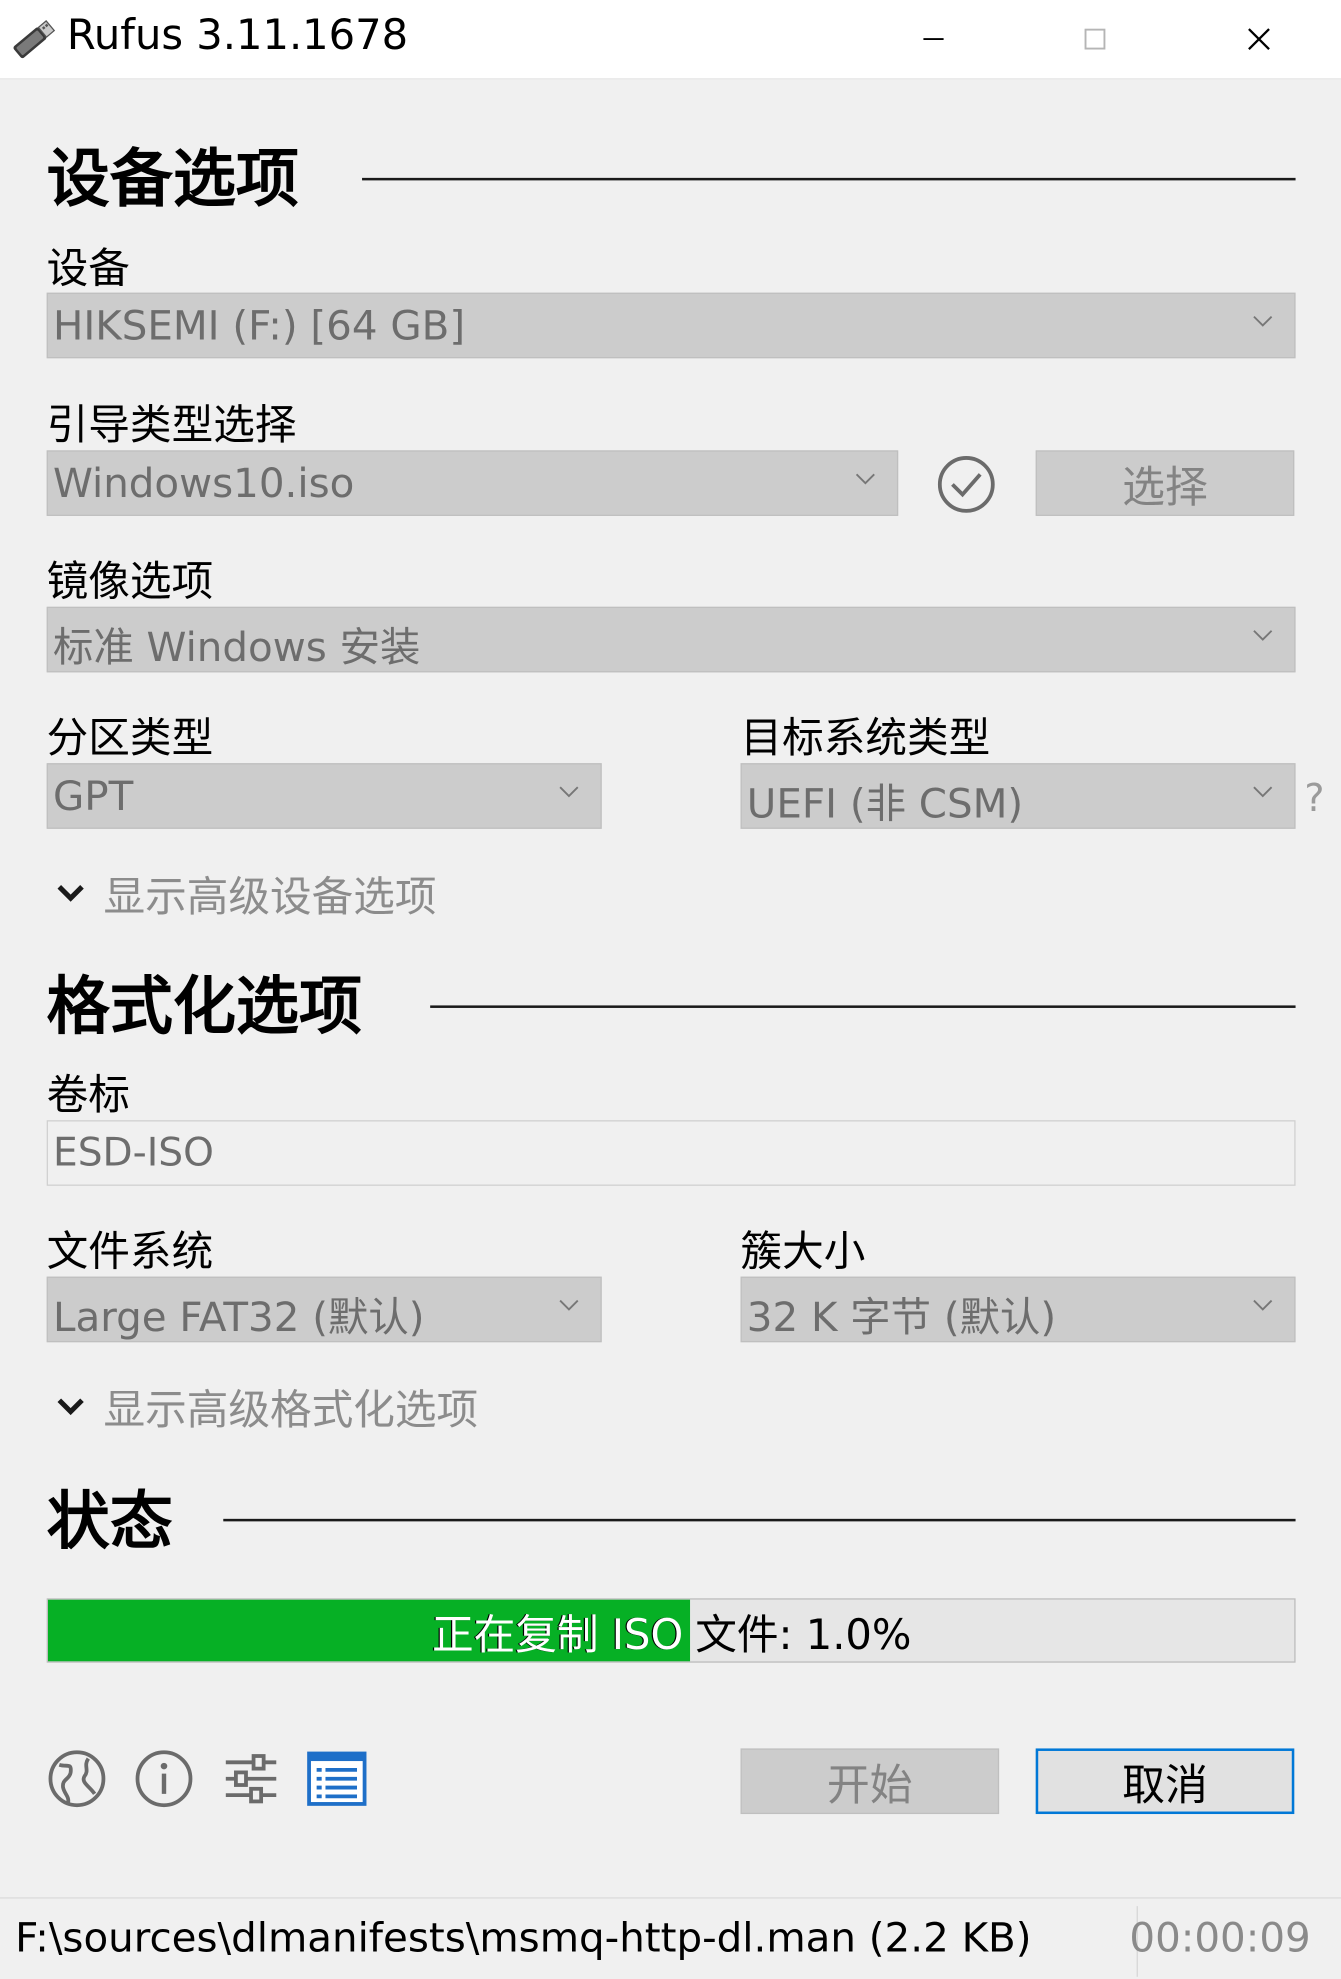 The width and height of the screenshot is (1341, 1979). What do you see at coordinates (93, 796) in the screenshot?
I see `partition-scheme-value: GPT` at bounding box center [93, 796].